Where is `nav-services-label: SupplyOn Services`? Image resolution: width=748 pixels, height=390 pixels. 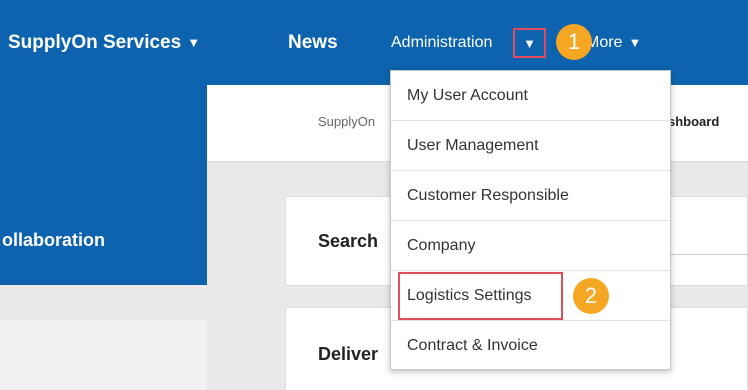 nav-services-label: SupplyOn Services is located at coordinates (95, 42).